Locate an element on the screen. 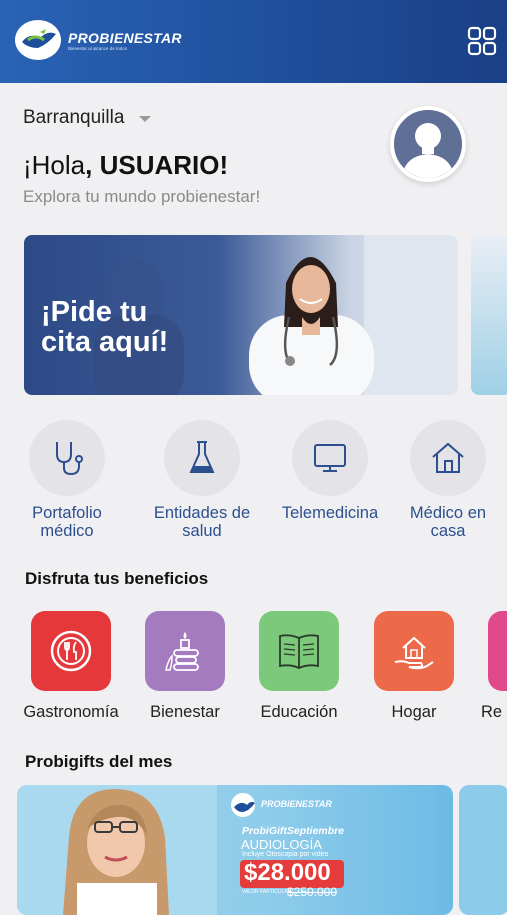 This screenshot has height=915, width=507. gift-brand: PROBIENESTAR is located at coordinates (296, 804).